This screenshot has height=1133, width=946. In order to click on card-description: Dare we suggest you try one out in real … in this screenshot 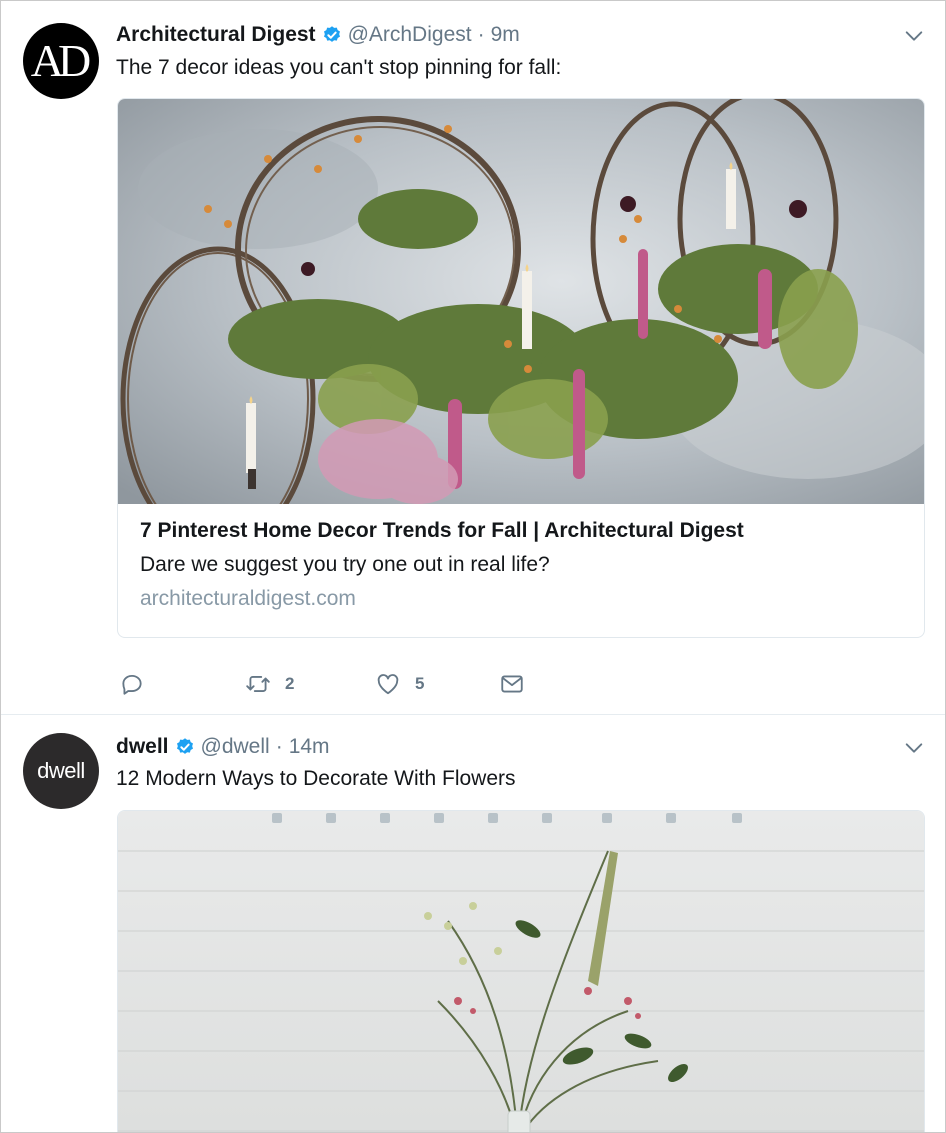, I will do `click(345, 564)`.